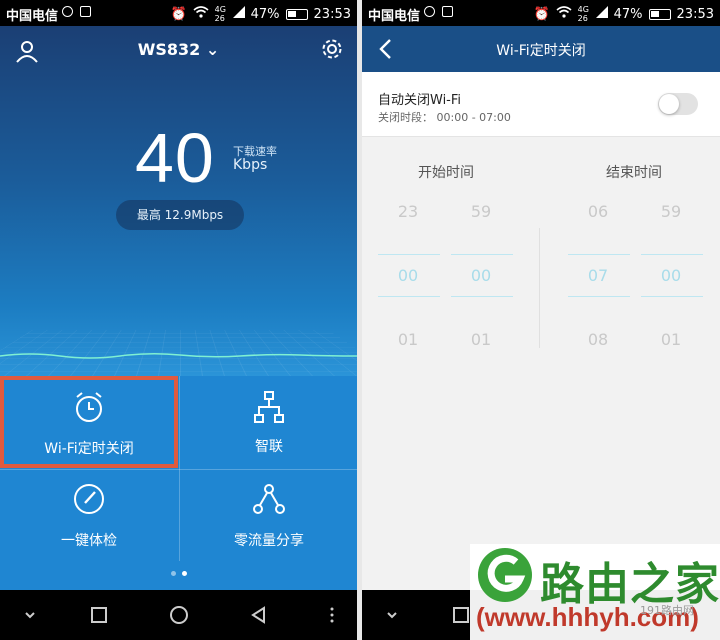  I want to click on speed-wave-line, so click(178, 355).